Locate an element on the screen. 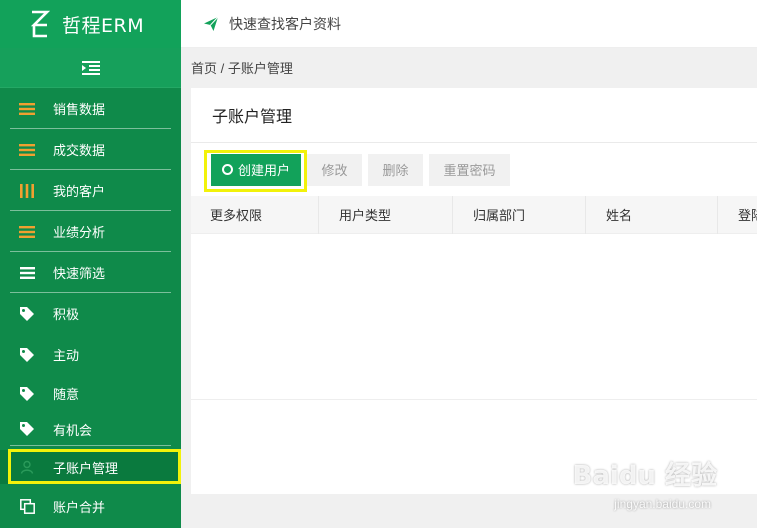  sidebar-item-merge-accounts: 账户合并 is located at coordinates (90, 506).